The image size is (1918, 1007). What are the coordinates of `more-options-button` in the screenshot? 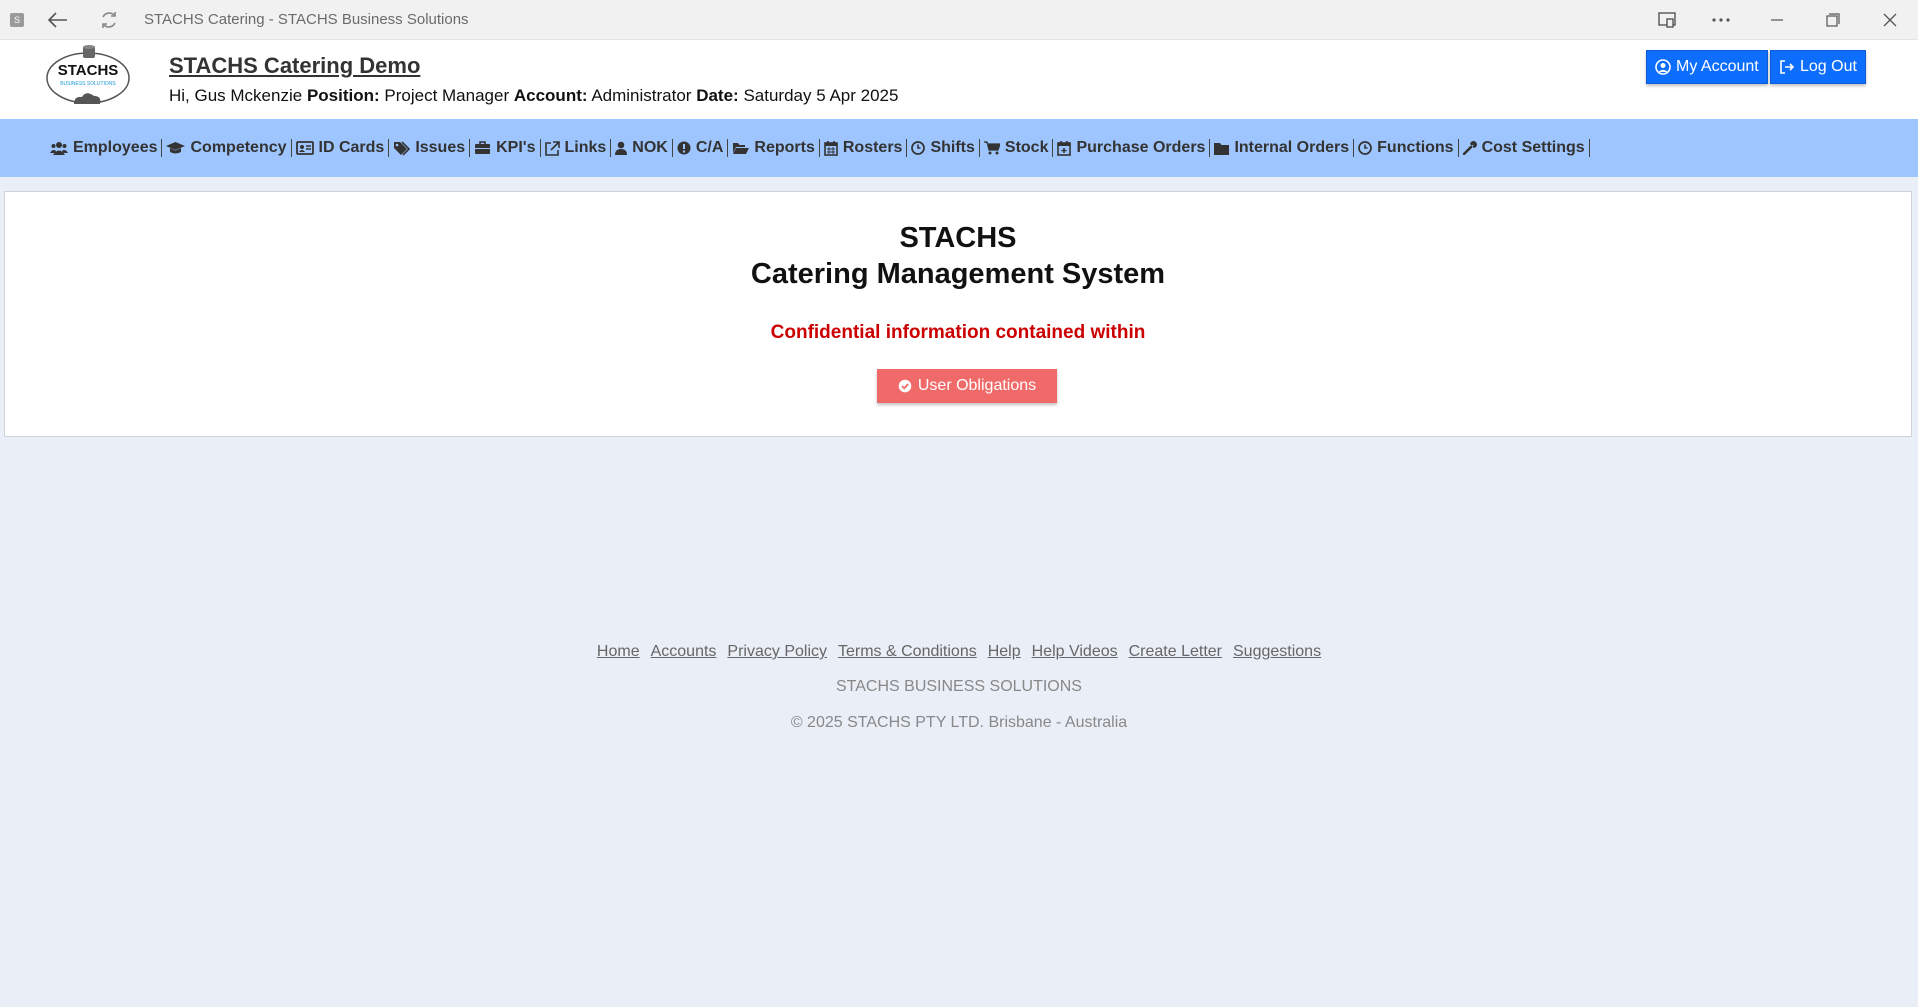 It's located at (1721, 20).